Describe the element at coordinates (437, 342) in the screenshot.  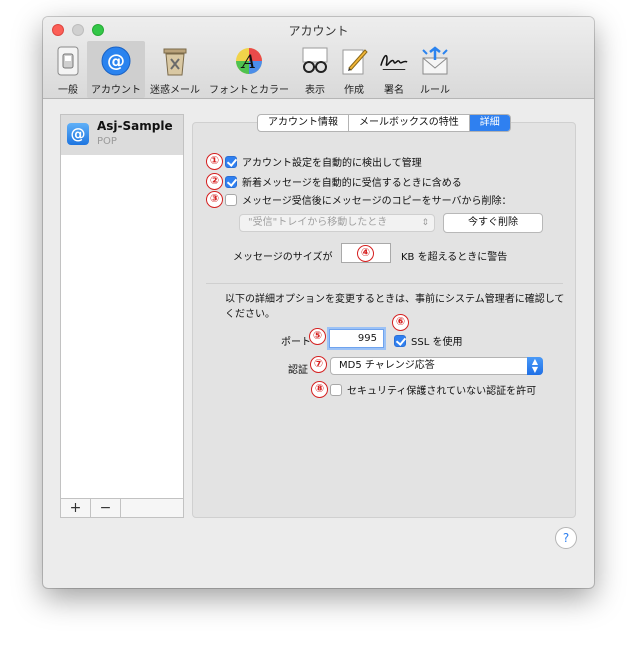
I see `ssl-label: SSL を使用` at that location.